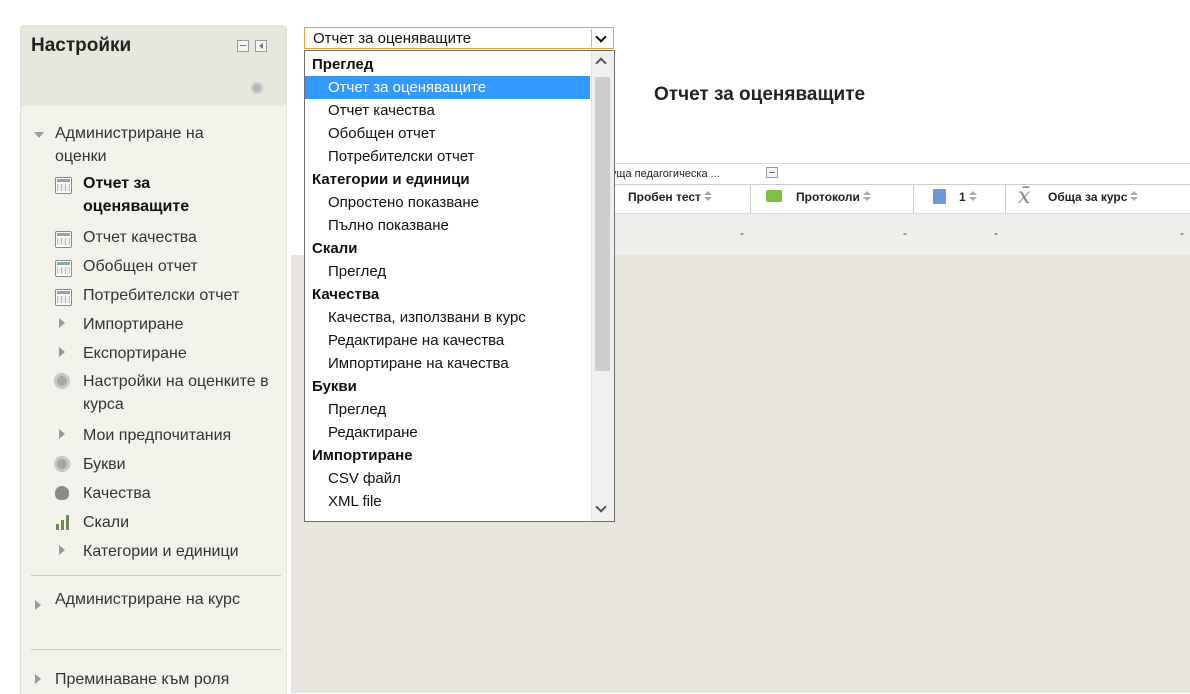 Image resolution: width=1190 pixels, height=694 pixels. Describe the element at coordinates (335, 248) in the screenshot. I see `dropdown-group-label: Скали` at that location.